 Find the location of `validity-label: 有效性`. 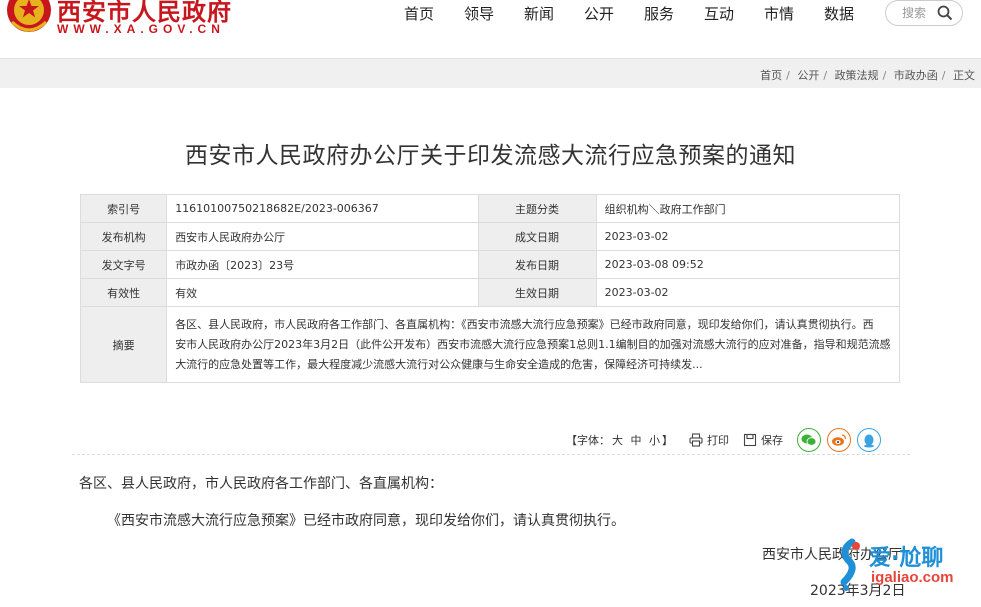

validity-label: 有效性 is located at coordinates (123, 292).